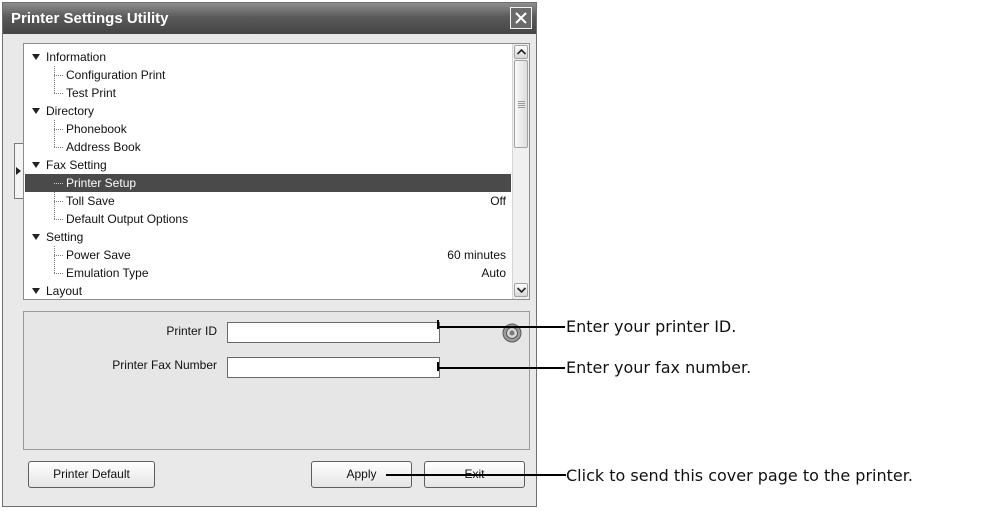 The height and width of the screenshot is (511, 984). What do you see at coordinates (269, 18) in the screenshot?
I see `title-bar: Printer Settings Utility` at bounding box center [269, 18].